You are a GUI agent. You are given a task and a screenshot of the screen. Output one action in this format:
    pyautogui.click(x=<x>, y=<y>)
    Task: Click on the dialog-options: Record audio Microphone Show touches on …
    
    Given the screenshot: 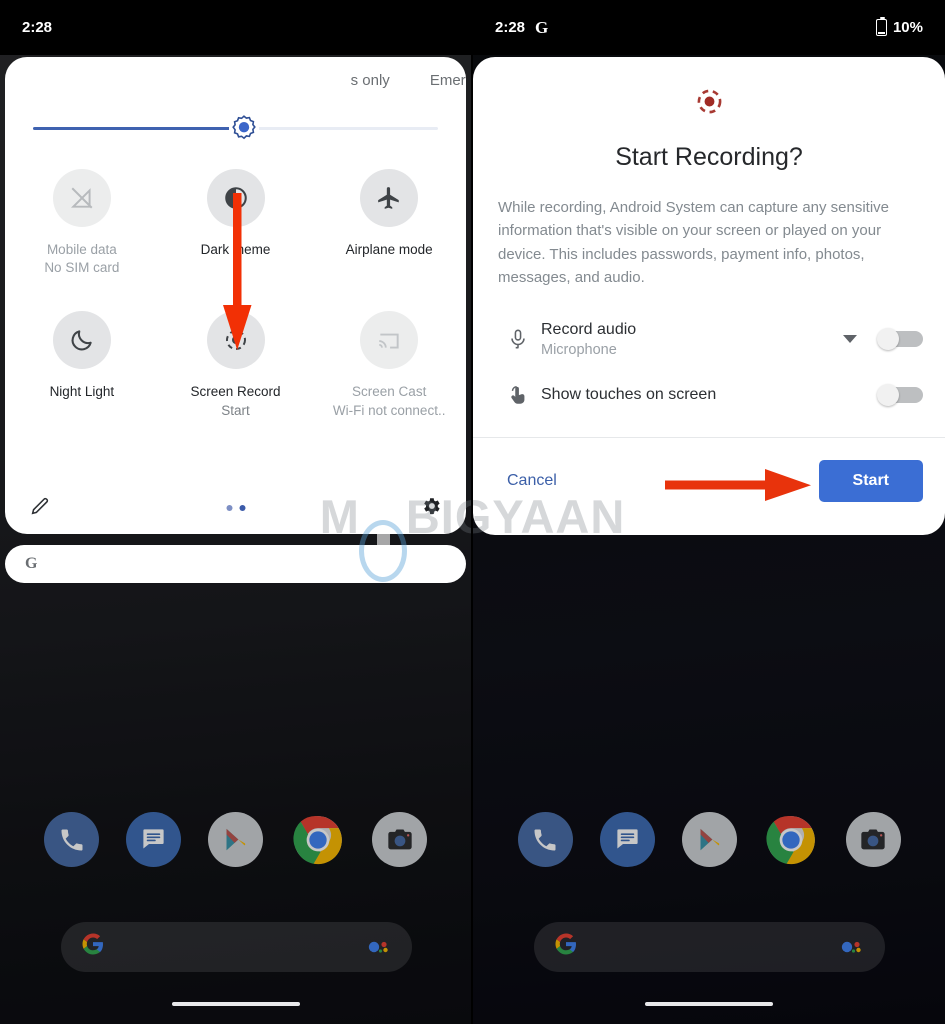 What is the action you would take?
    pyautogui.click(x=709, y=367)
    